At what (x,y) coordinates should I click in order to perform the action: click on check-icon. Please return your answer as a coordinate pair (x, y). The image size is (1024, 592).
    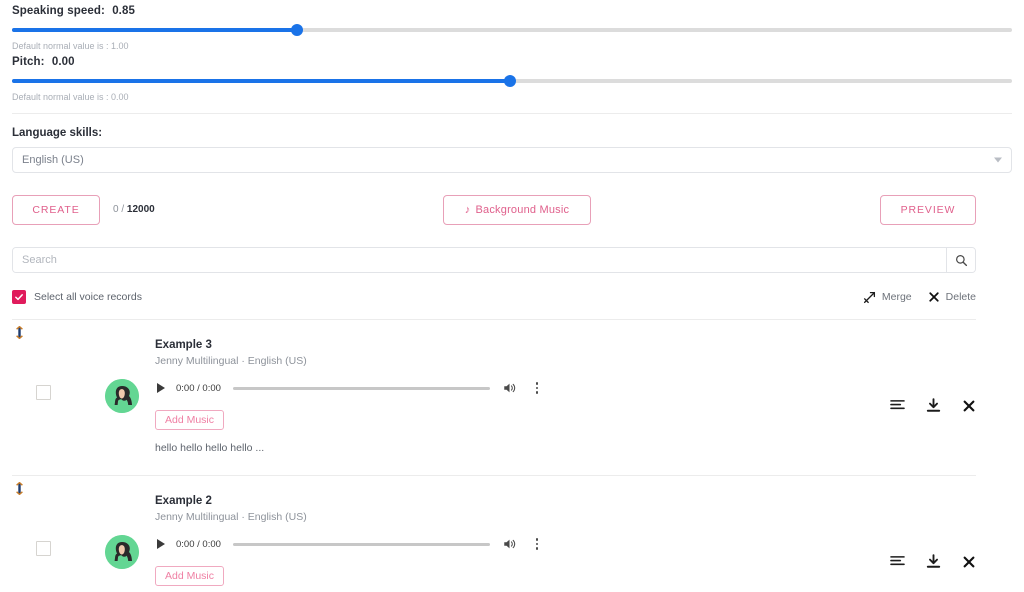
    Looking at the image, I should click on (19, 297).